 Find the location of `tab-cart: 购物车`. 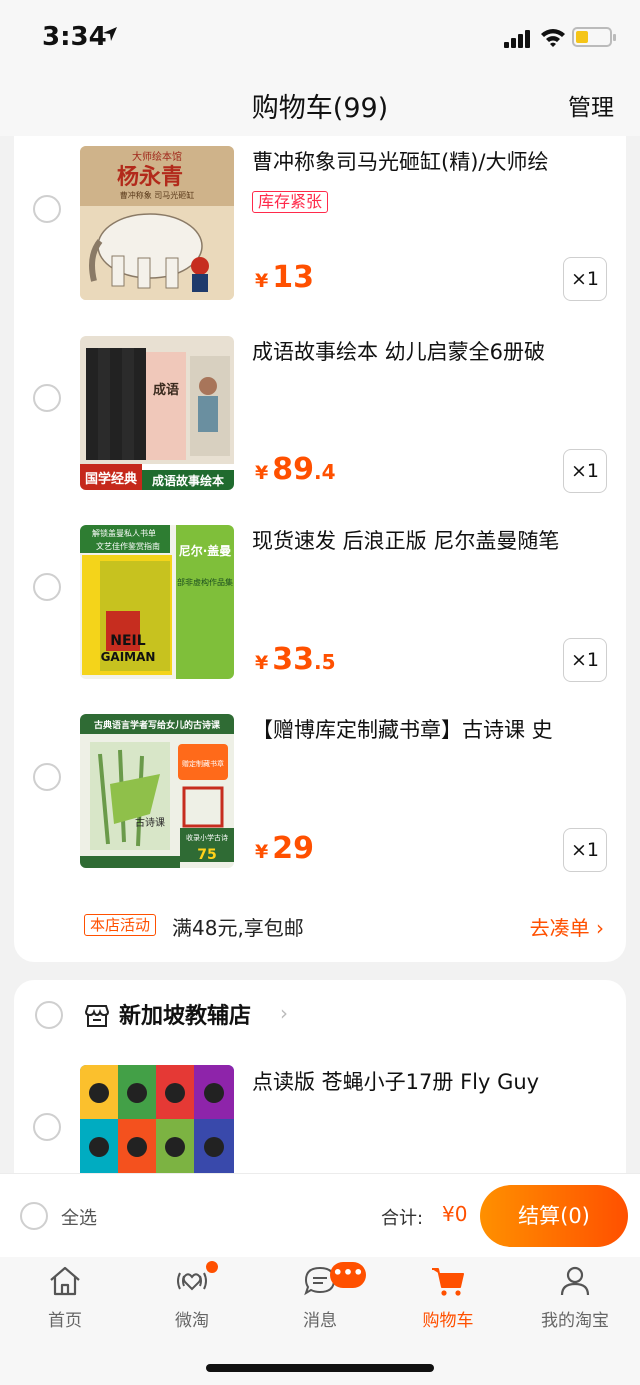

tab-cart: 购物车 is located at coordinates (448, 1297).